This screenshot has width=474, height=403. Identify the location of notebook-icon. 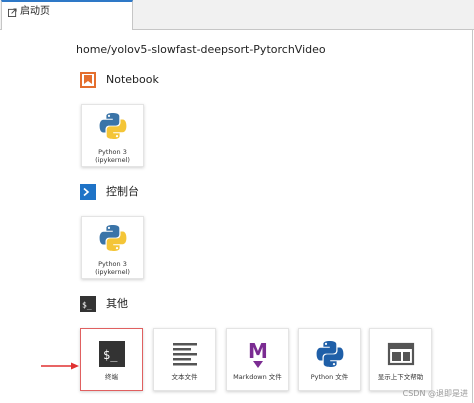
(88, 80).